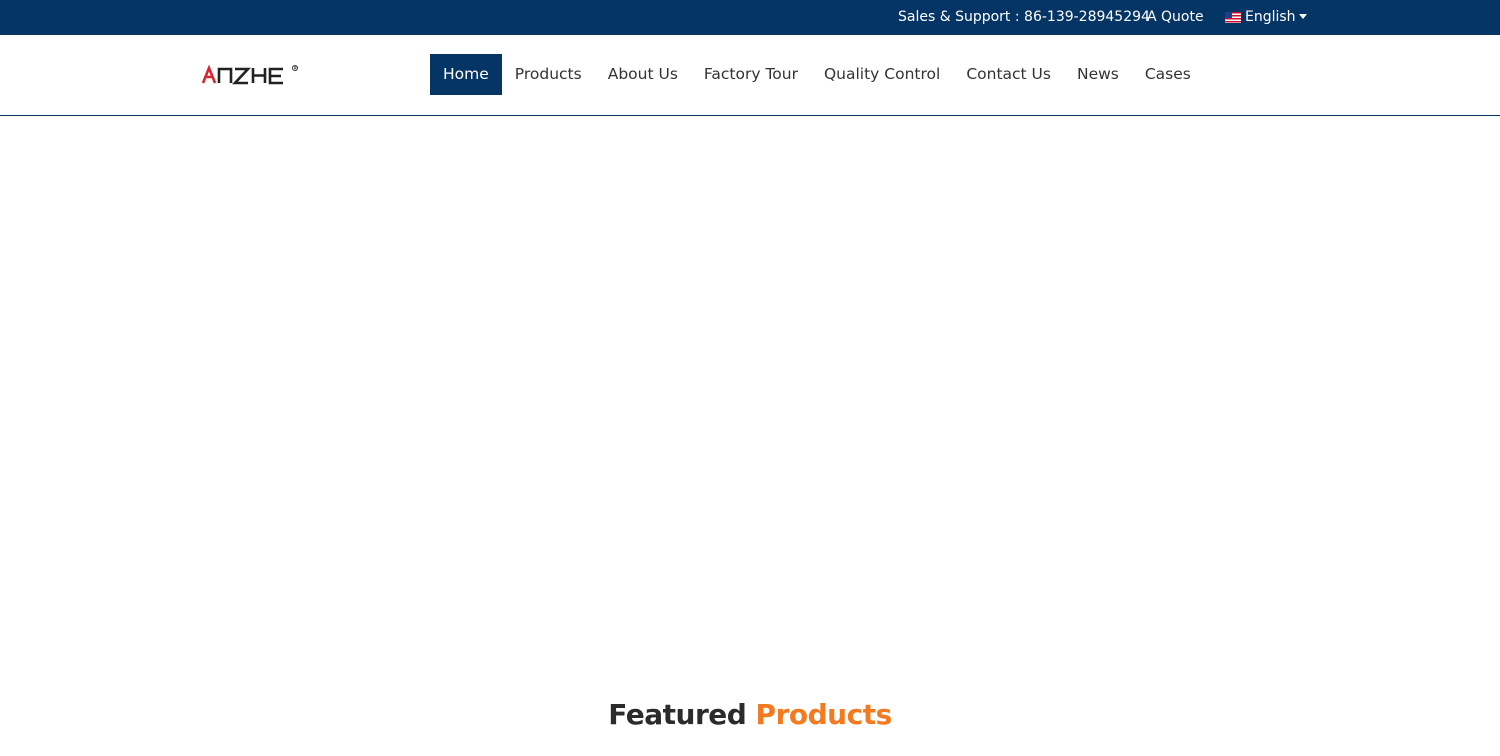  I want to click on nav-about-us: About Us, so click(643, 74).